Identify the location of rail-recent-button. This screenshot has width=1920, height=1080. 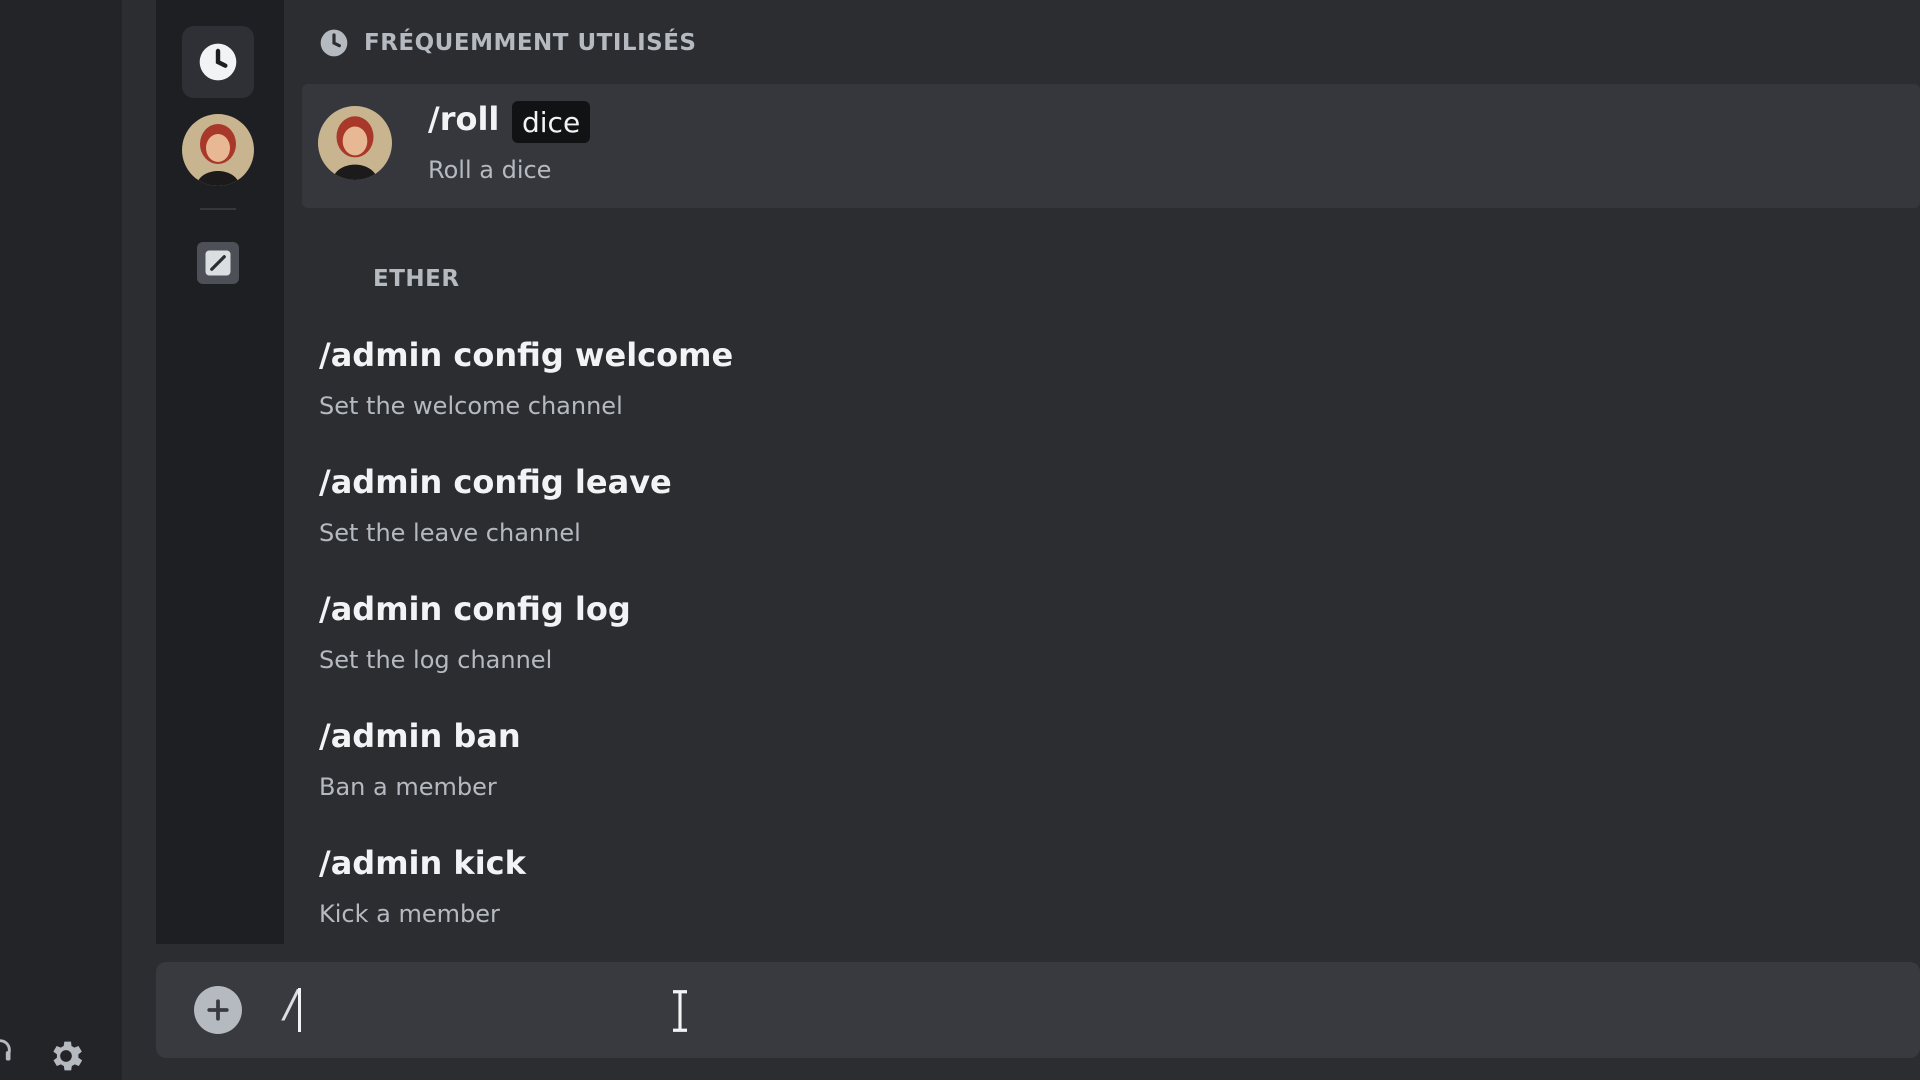
(218, 62).